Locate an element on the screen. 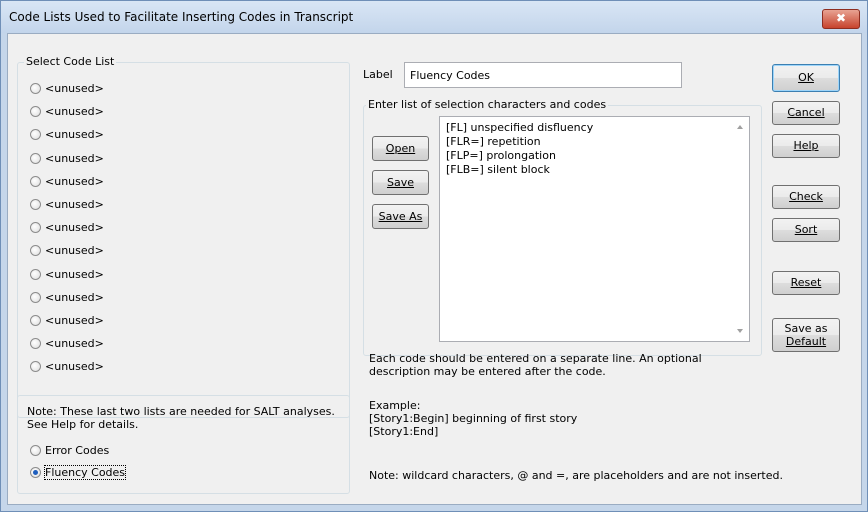 This screenshot has width=868, height=512. save-as-button-label: Save As is located at coordinates (400, 216).